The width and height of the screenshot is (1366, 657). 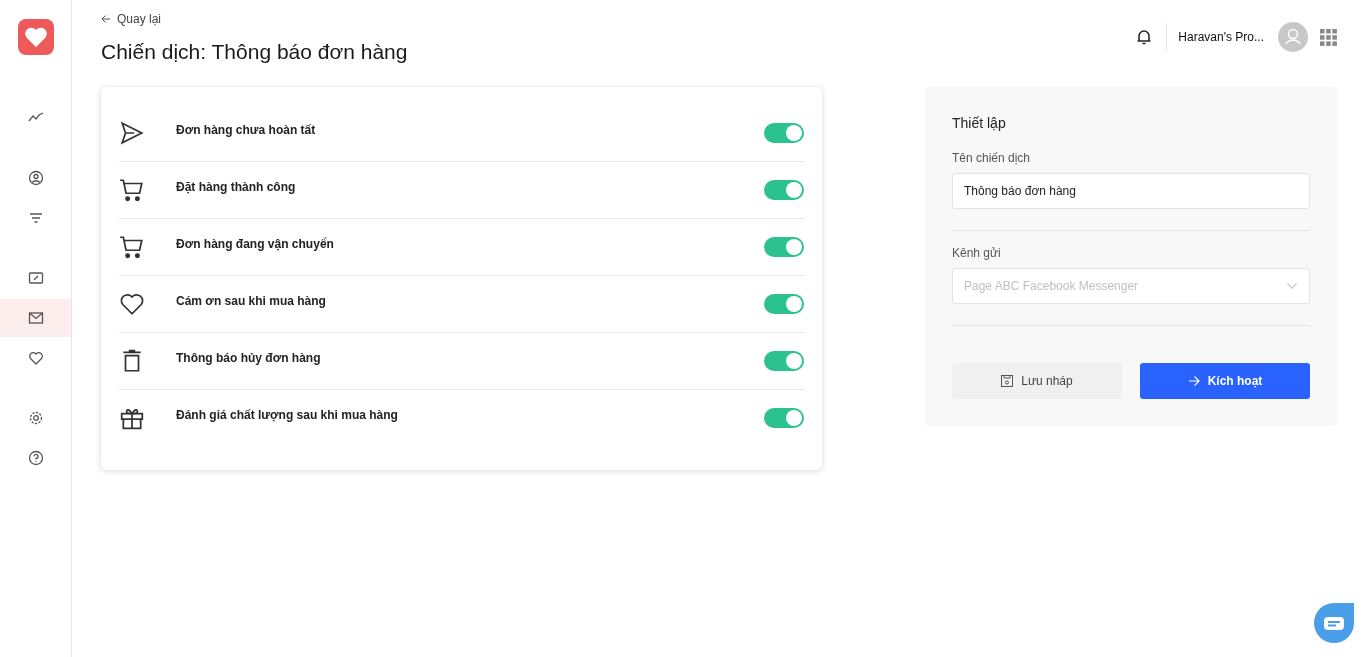 What do you see at coordinates (1292, 286) in the screenshot?
I see `chevron-down-icon` at bounding box center [1292, 286].